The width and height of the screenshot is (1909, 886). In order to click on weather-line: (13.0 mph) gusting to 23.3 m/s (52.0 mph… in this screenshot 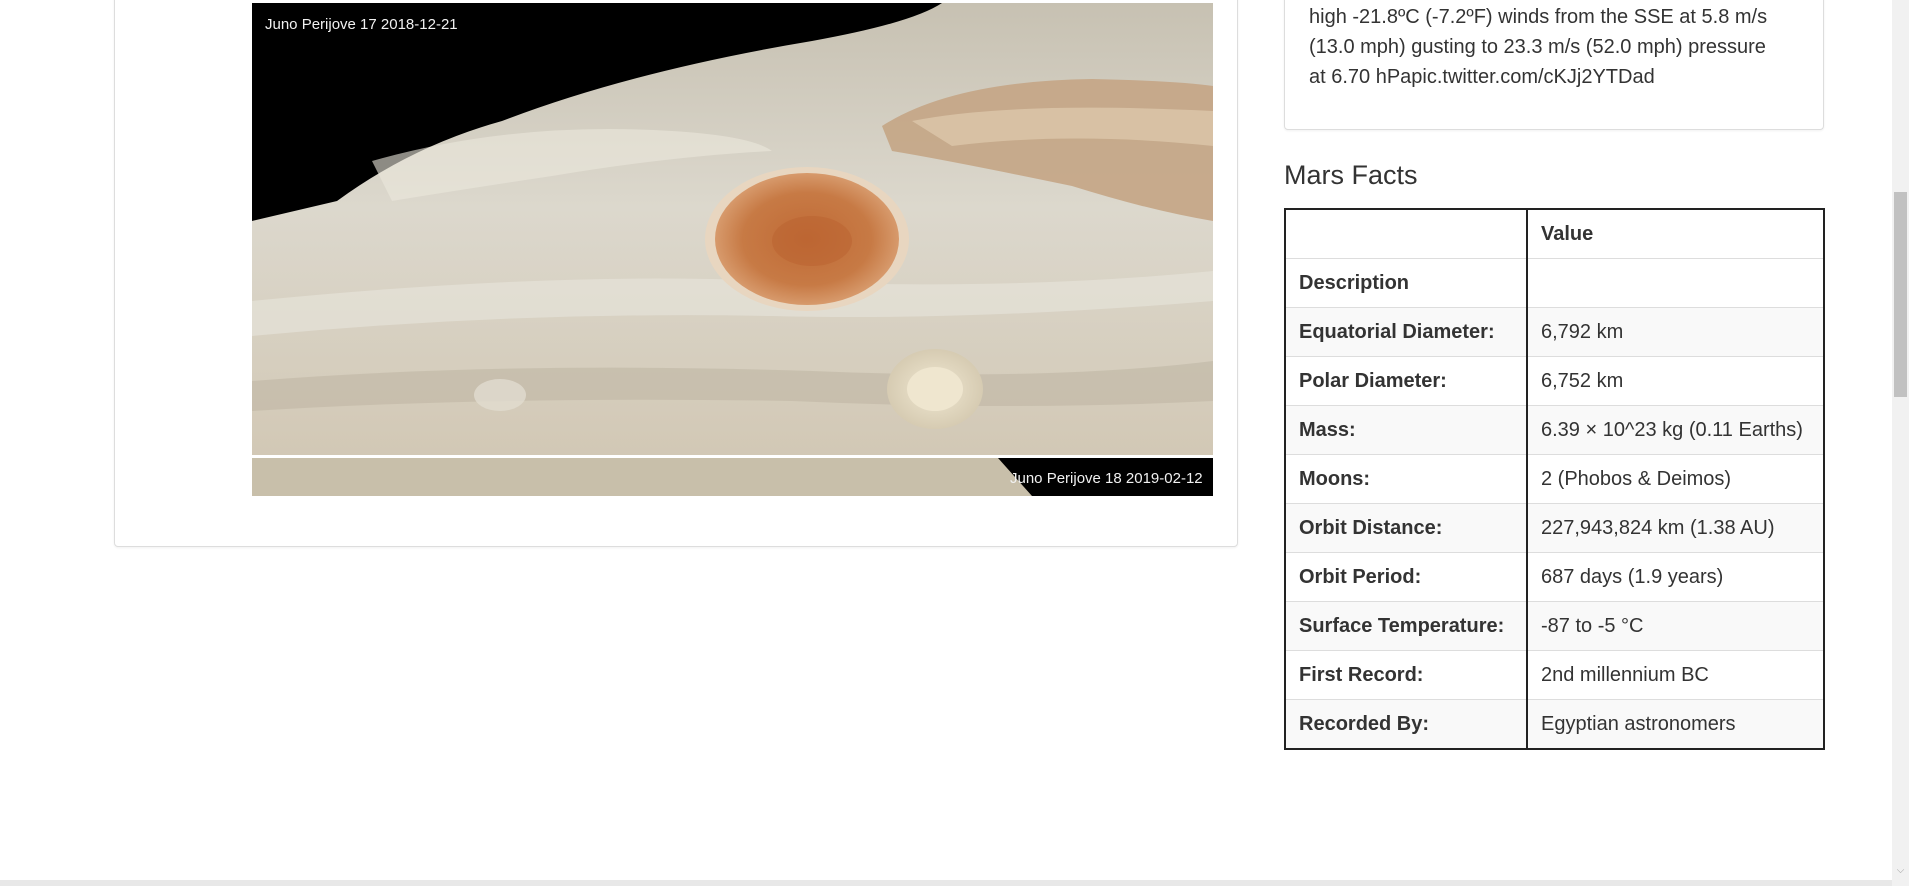, I will do `click(1537, 47)`.